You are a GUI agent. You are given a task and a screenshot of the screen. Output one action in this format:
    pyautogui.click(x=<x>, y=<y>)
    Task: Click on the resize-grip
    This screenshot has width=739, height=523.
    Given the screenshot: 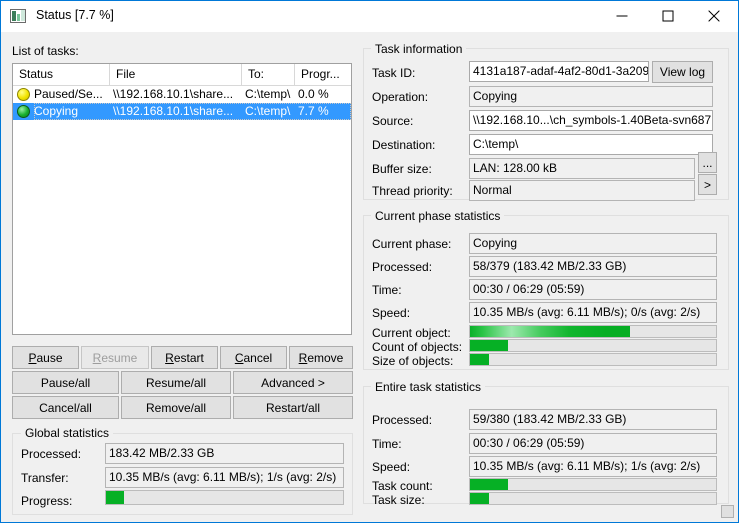 What is the action you would take?
    pyautogui.click(x=727, y=511)
    